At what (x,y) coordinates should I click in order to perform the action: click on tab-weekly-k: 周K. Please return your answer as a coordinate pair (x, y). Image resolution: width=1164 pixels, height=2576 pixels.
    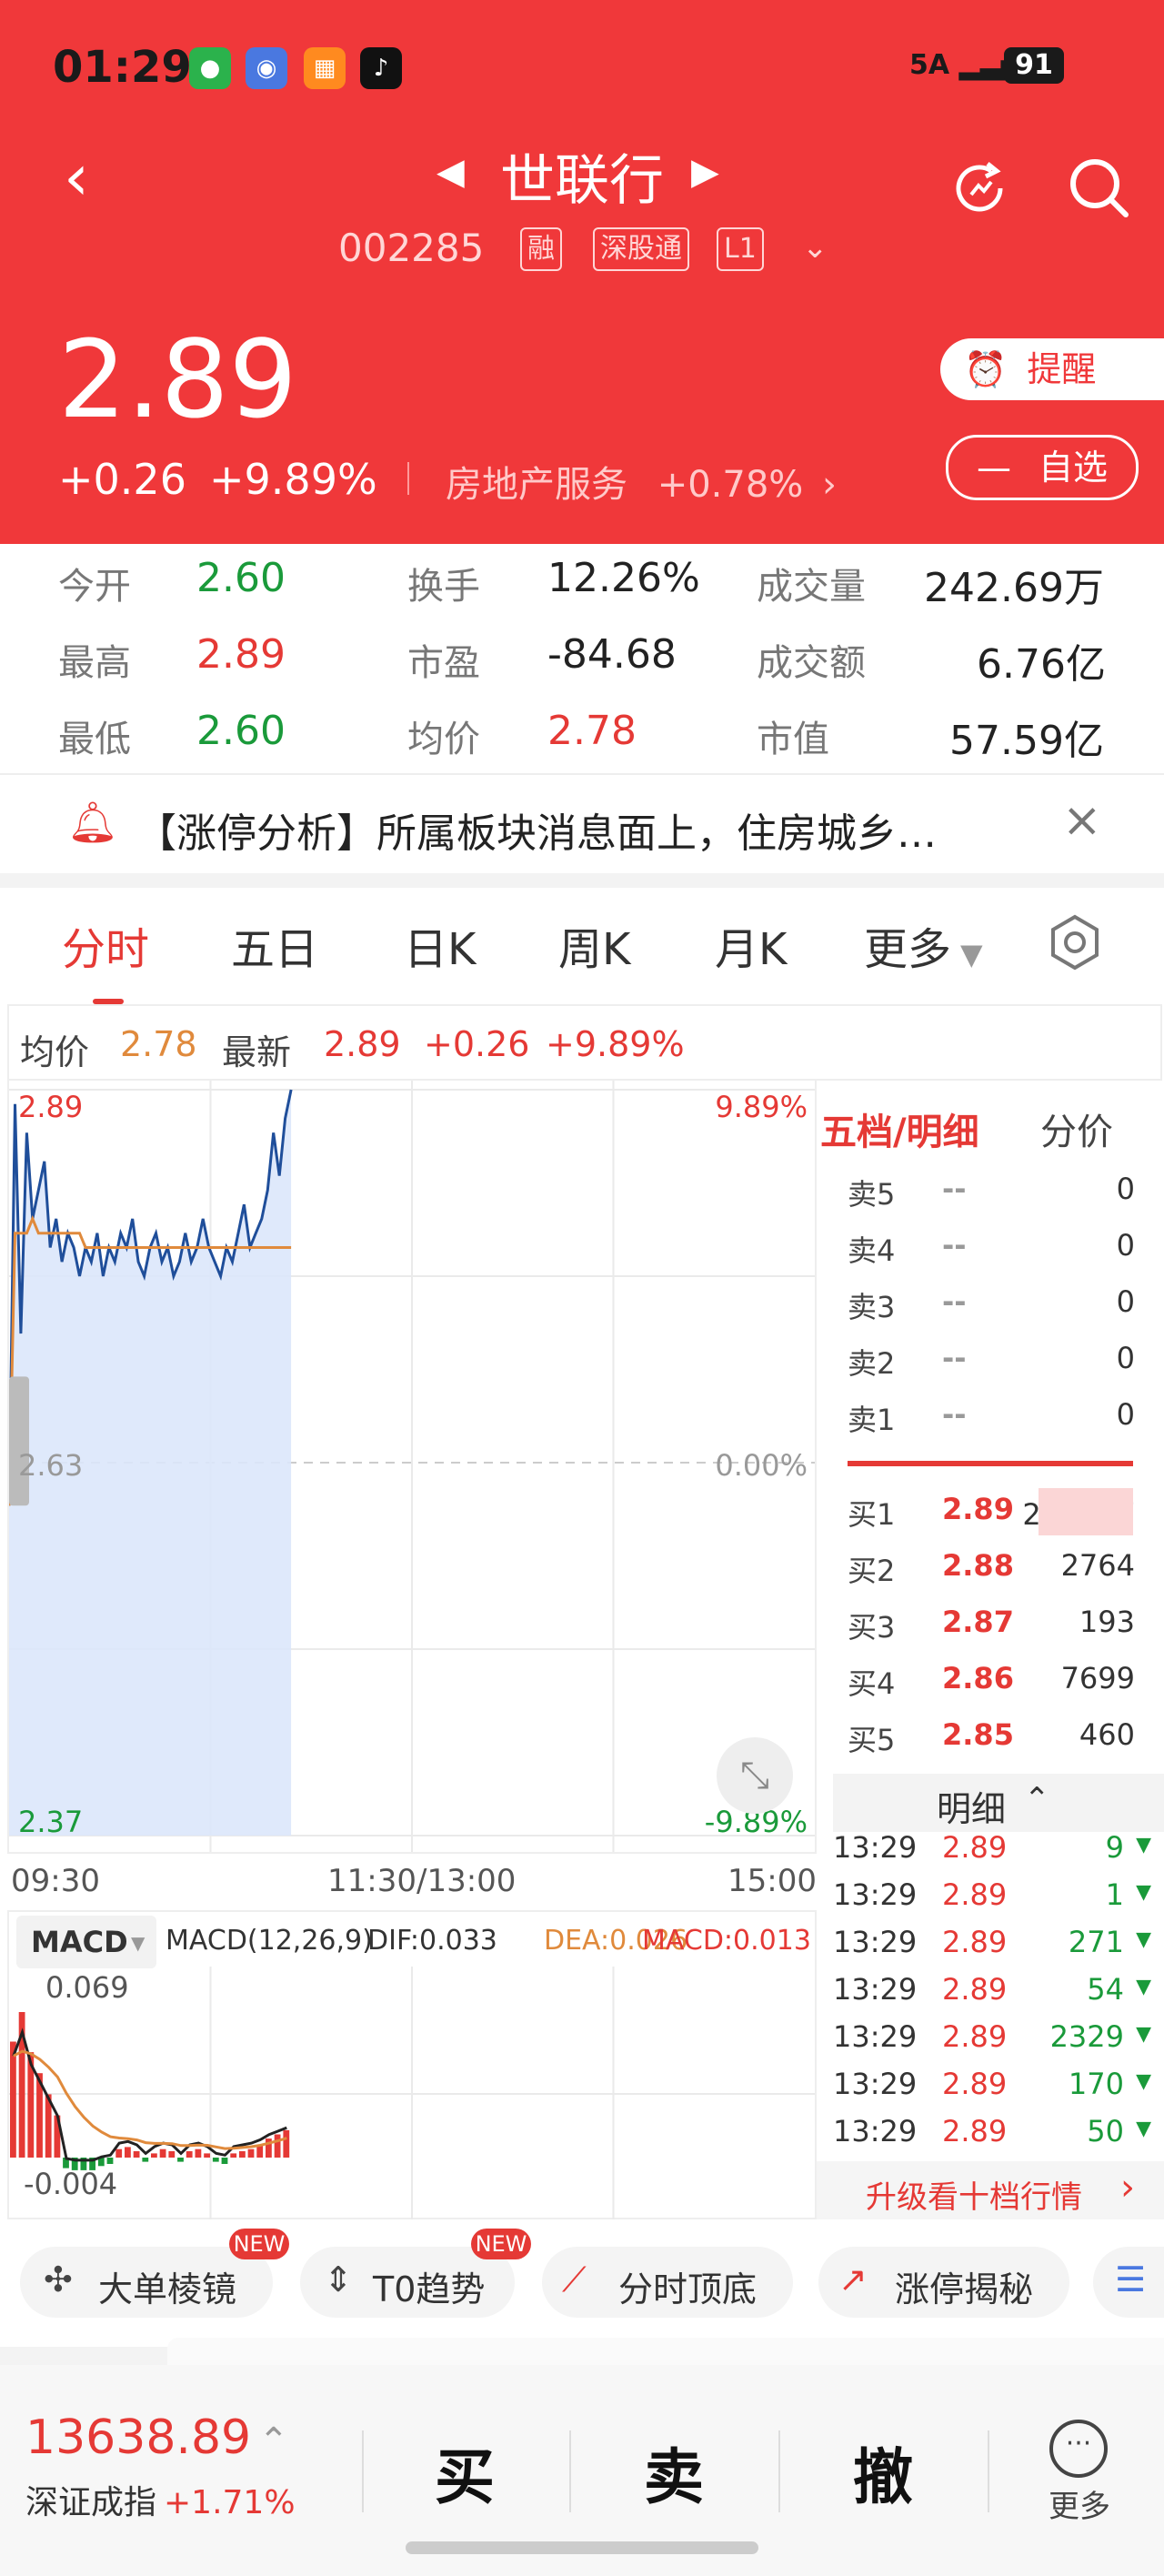
    Looking at the image, I should click on (594, 945).